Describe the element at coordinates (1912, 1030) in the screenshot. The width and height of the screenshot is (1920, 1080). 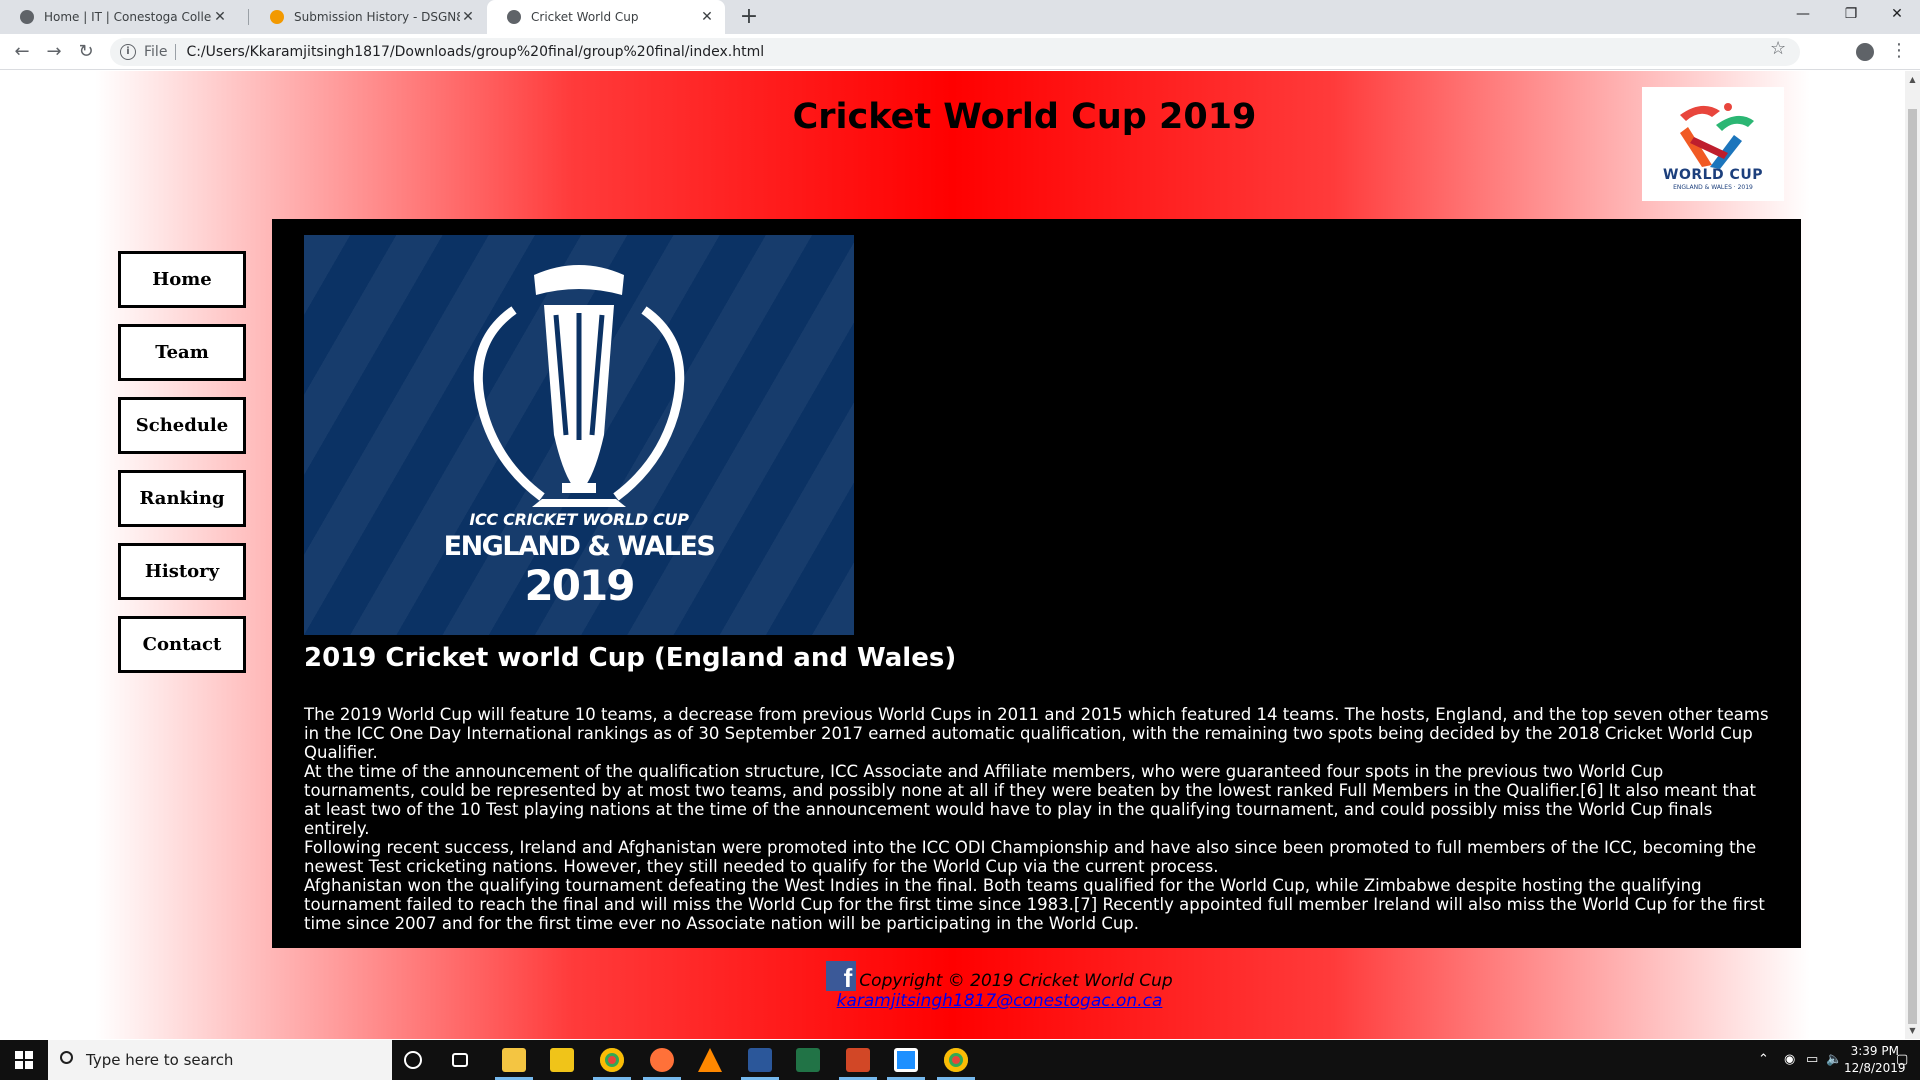
I see `scroll-down-icon: ▼` at that location.